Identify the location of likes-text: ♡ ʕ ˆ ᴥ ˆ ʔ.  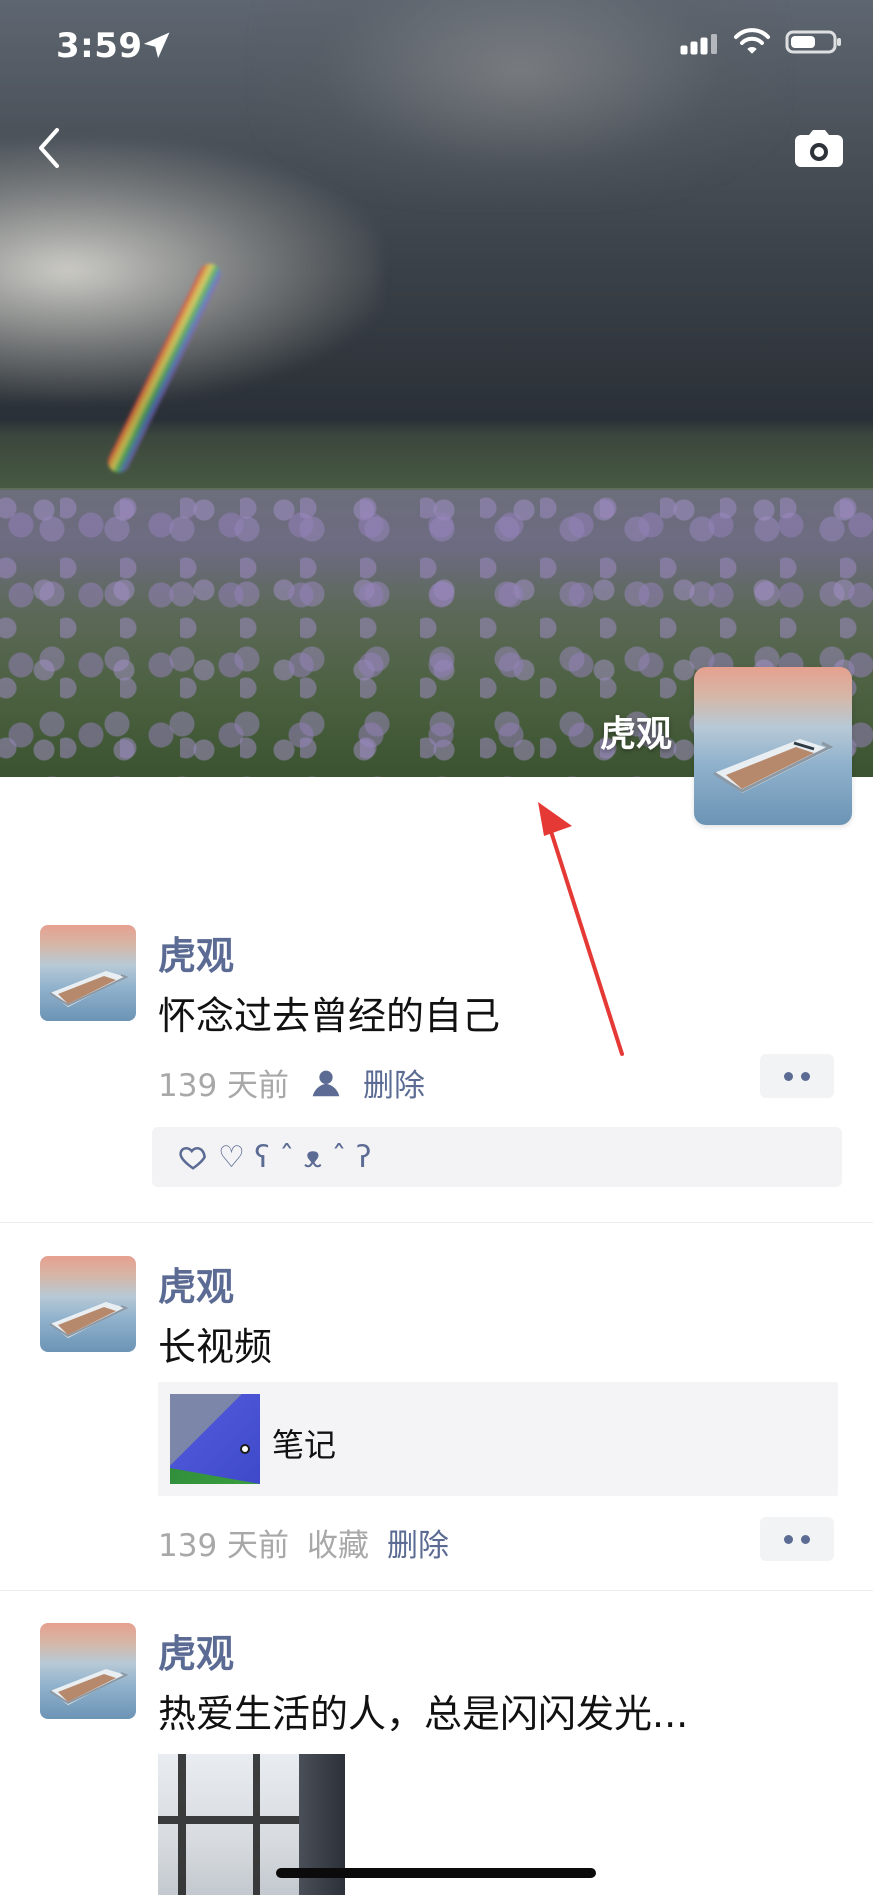
(295, 1157).